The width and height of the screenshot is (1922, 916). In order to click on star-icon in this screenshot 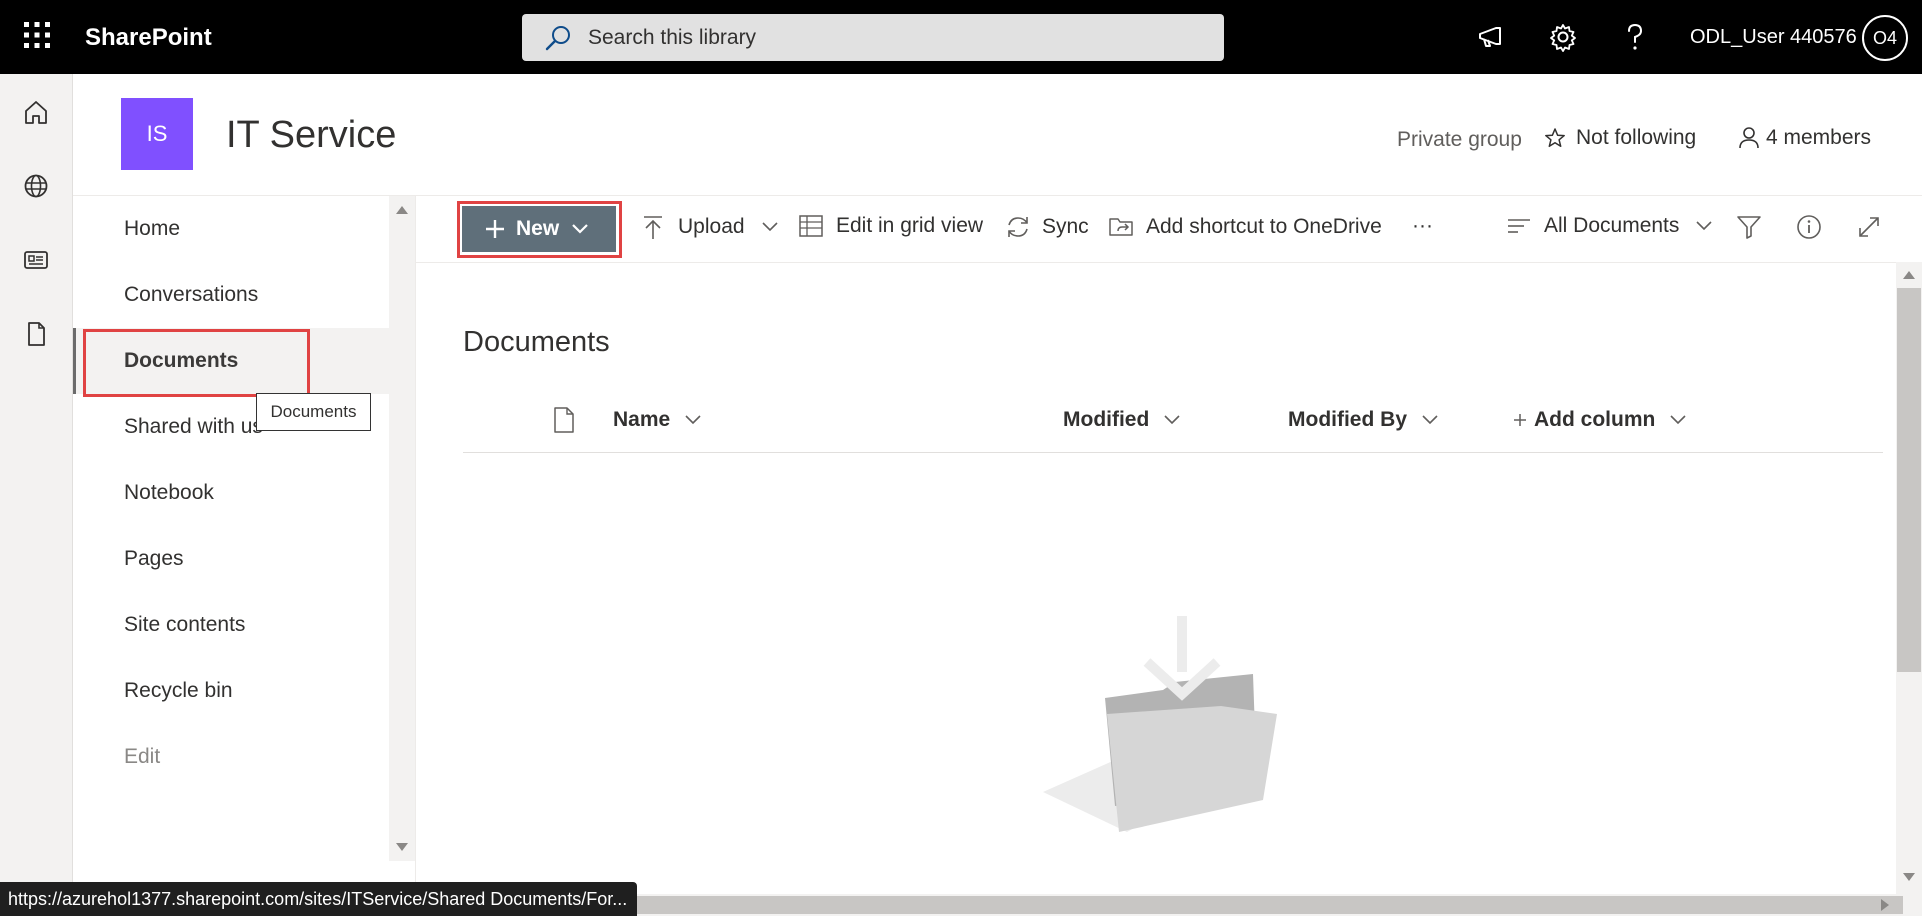, I will do `click(1555, 138)`.